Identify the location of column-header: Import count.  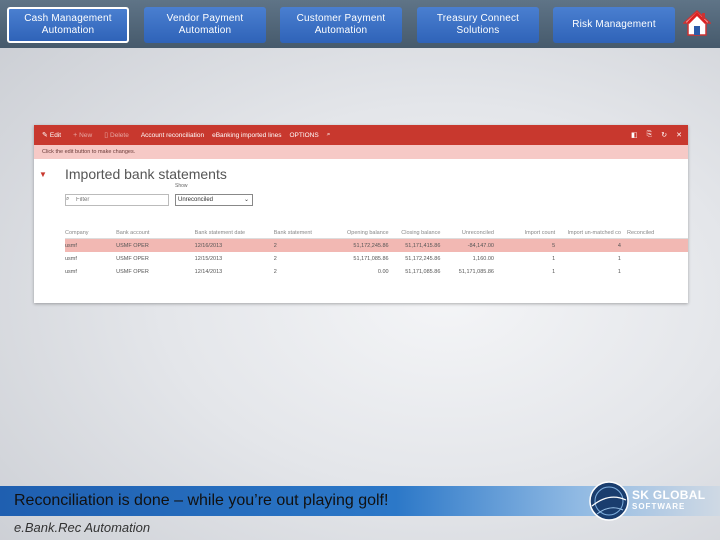
(530, 233).